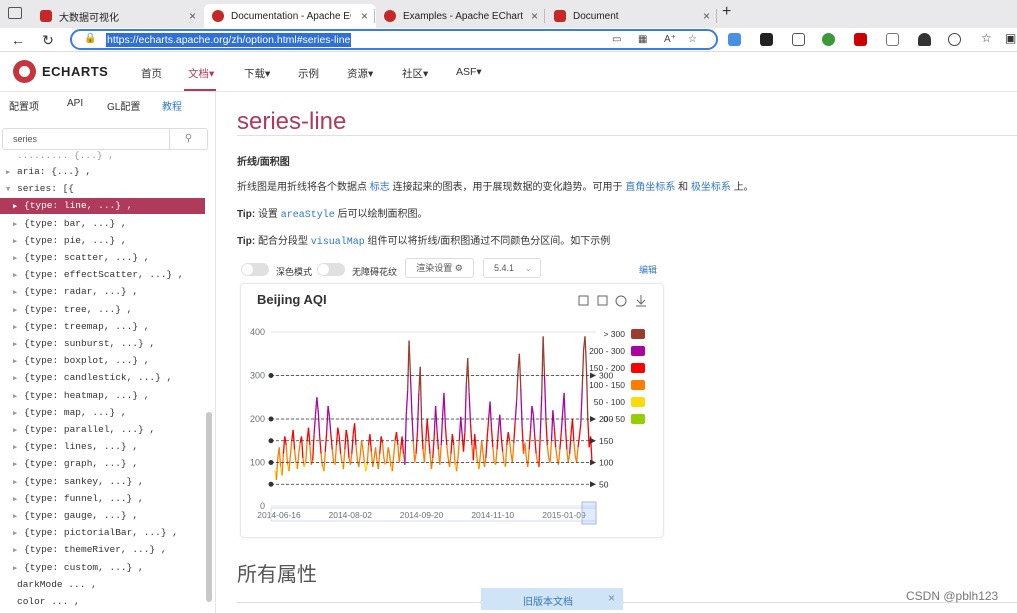 Image resolution: width=1017 pixels, height=613 pixels. Describe the element at coordinates (70, 224) in the screenshot. I see `tree-item: ▶ {type: bar, ...} ,` at that location.